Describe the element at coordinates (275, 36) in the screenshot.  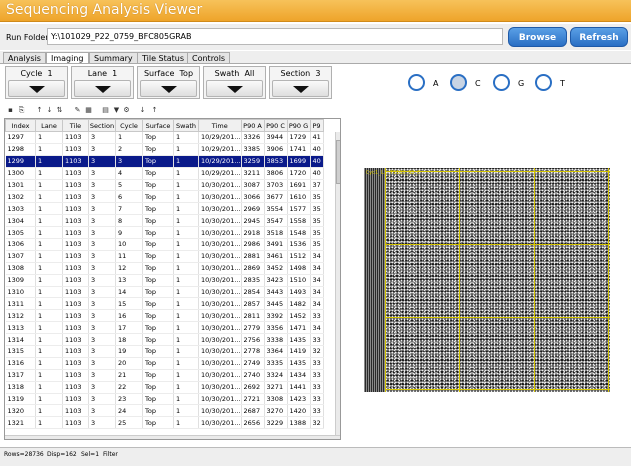
I see `run-folder-input: Y:\101029_P22_0759_BFC805GRAB` at that location.